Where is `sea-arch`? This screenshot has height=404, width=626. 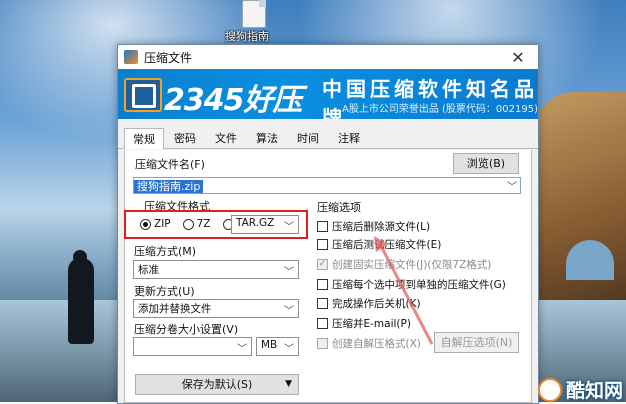
sea-arch is located at coordinates (590, 260).